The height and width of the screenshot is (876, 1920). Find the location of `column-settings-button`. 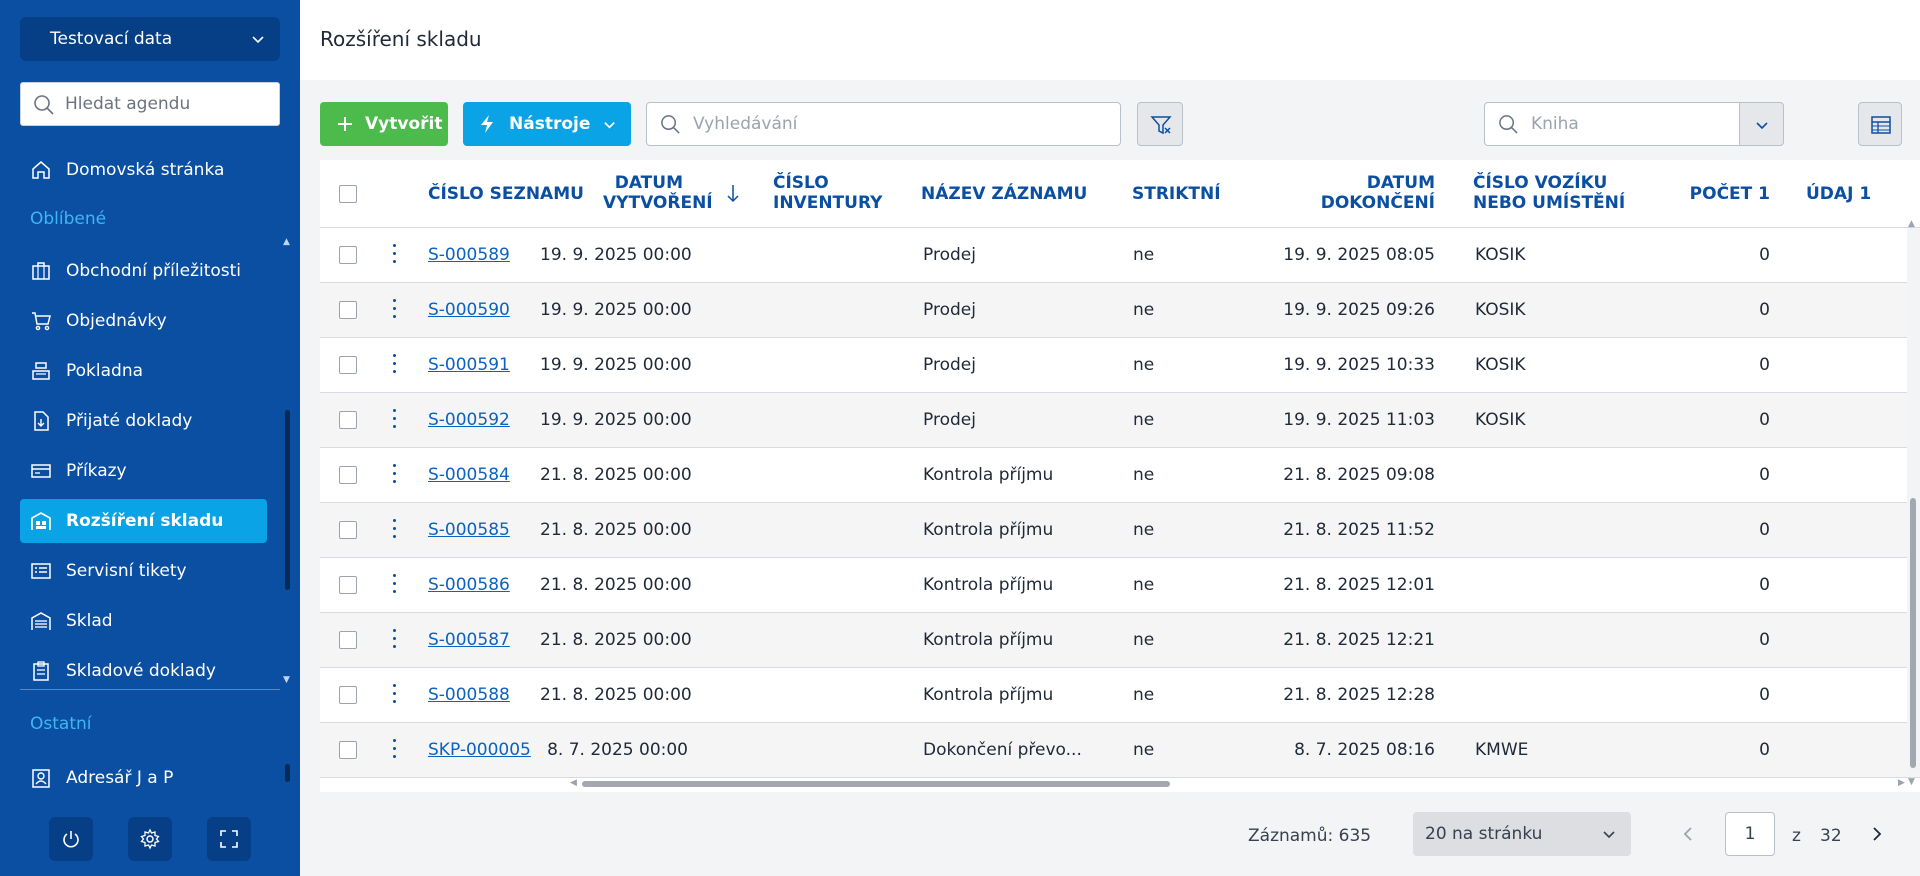

column-settings-button is located at coordinates (1880, 124).